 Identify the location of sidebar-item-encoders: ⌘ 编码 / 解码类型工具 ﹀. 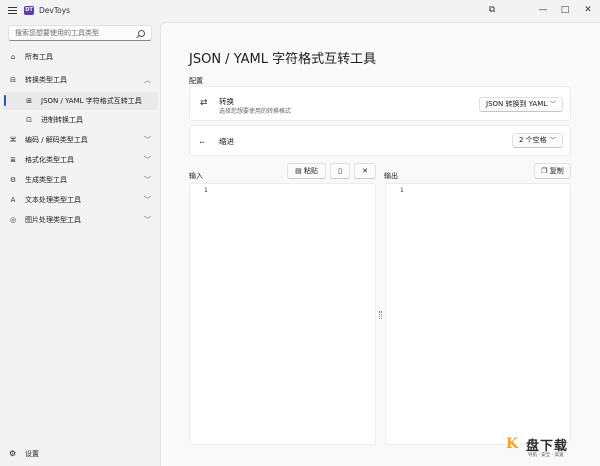
(80, 140).